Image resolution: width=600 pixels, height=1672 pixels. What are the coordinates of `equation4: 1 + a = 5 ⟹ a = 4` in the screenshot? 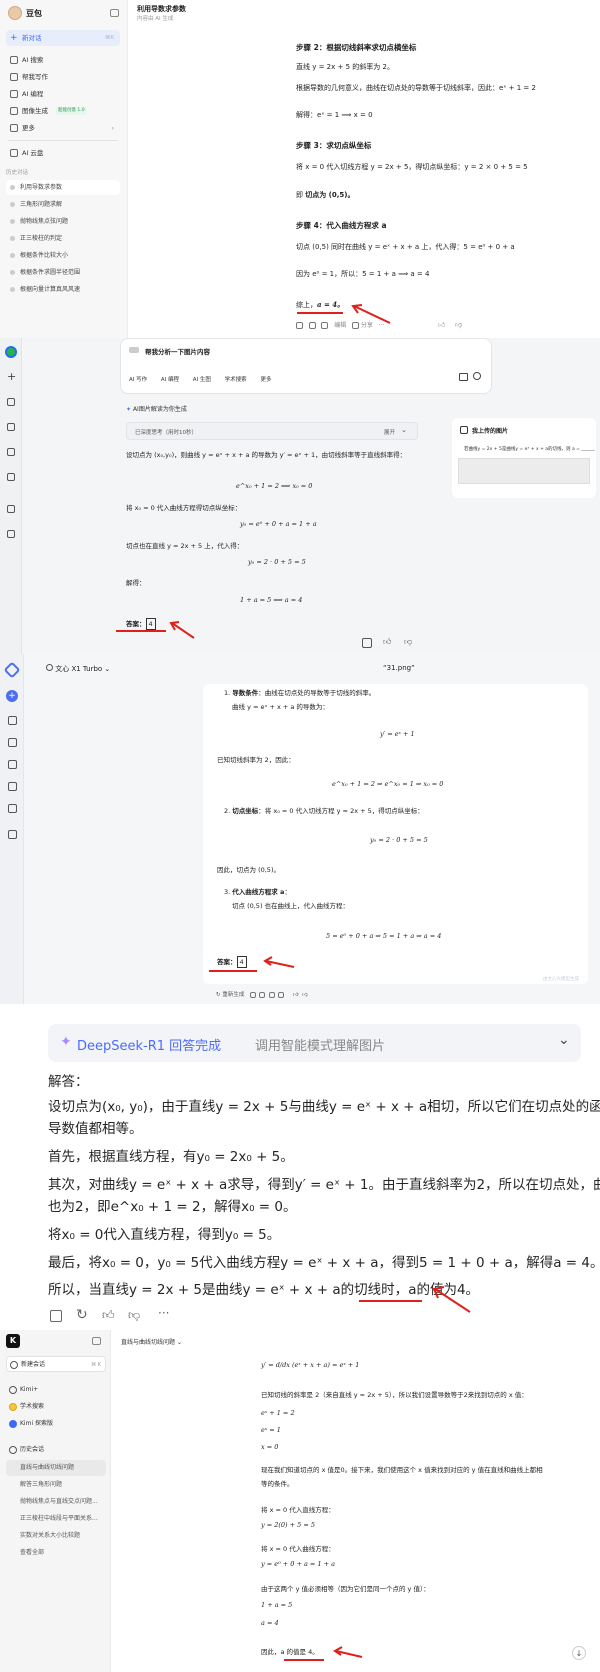 It's located at (271, 600).